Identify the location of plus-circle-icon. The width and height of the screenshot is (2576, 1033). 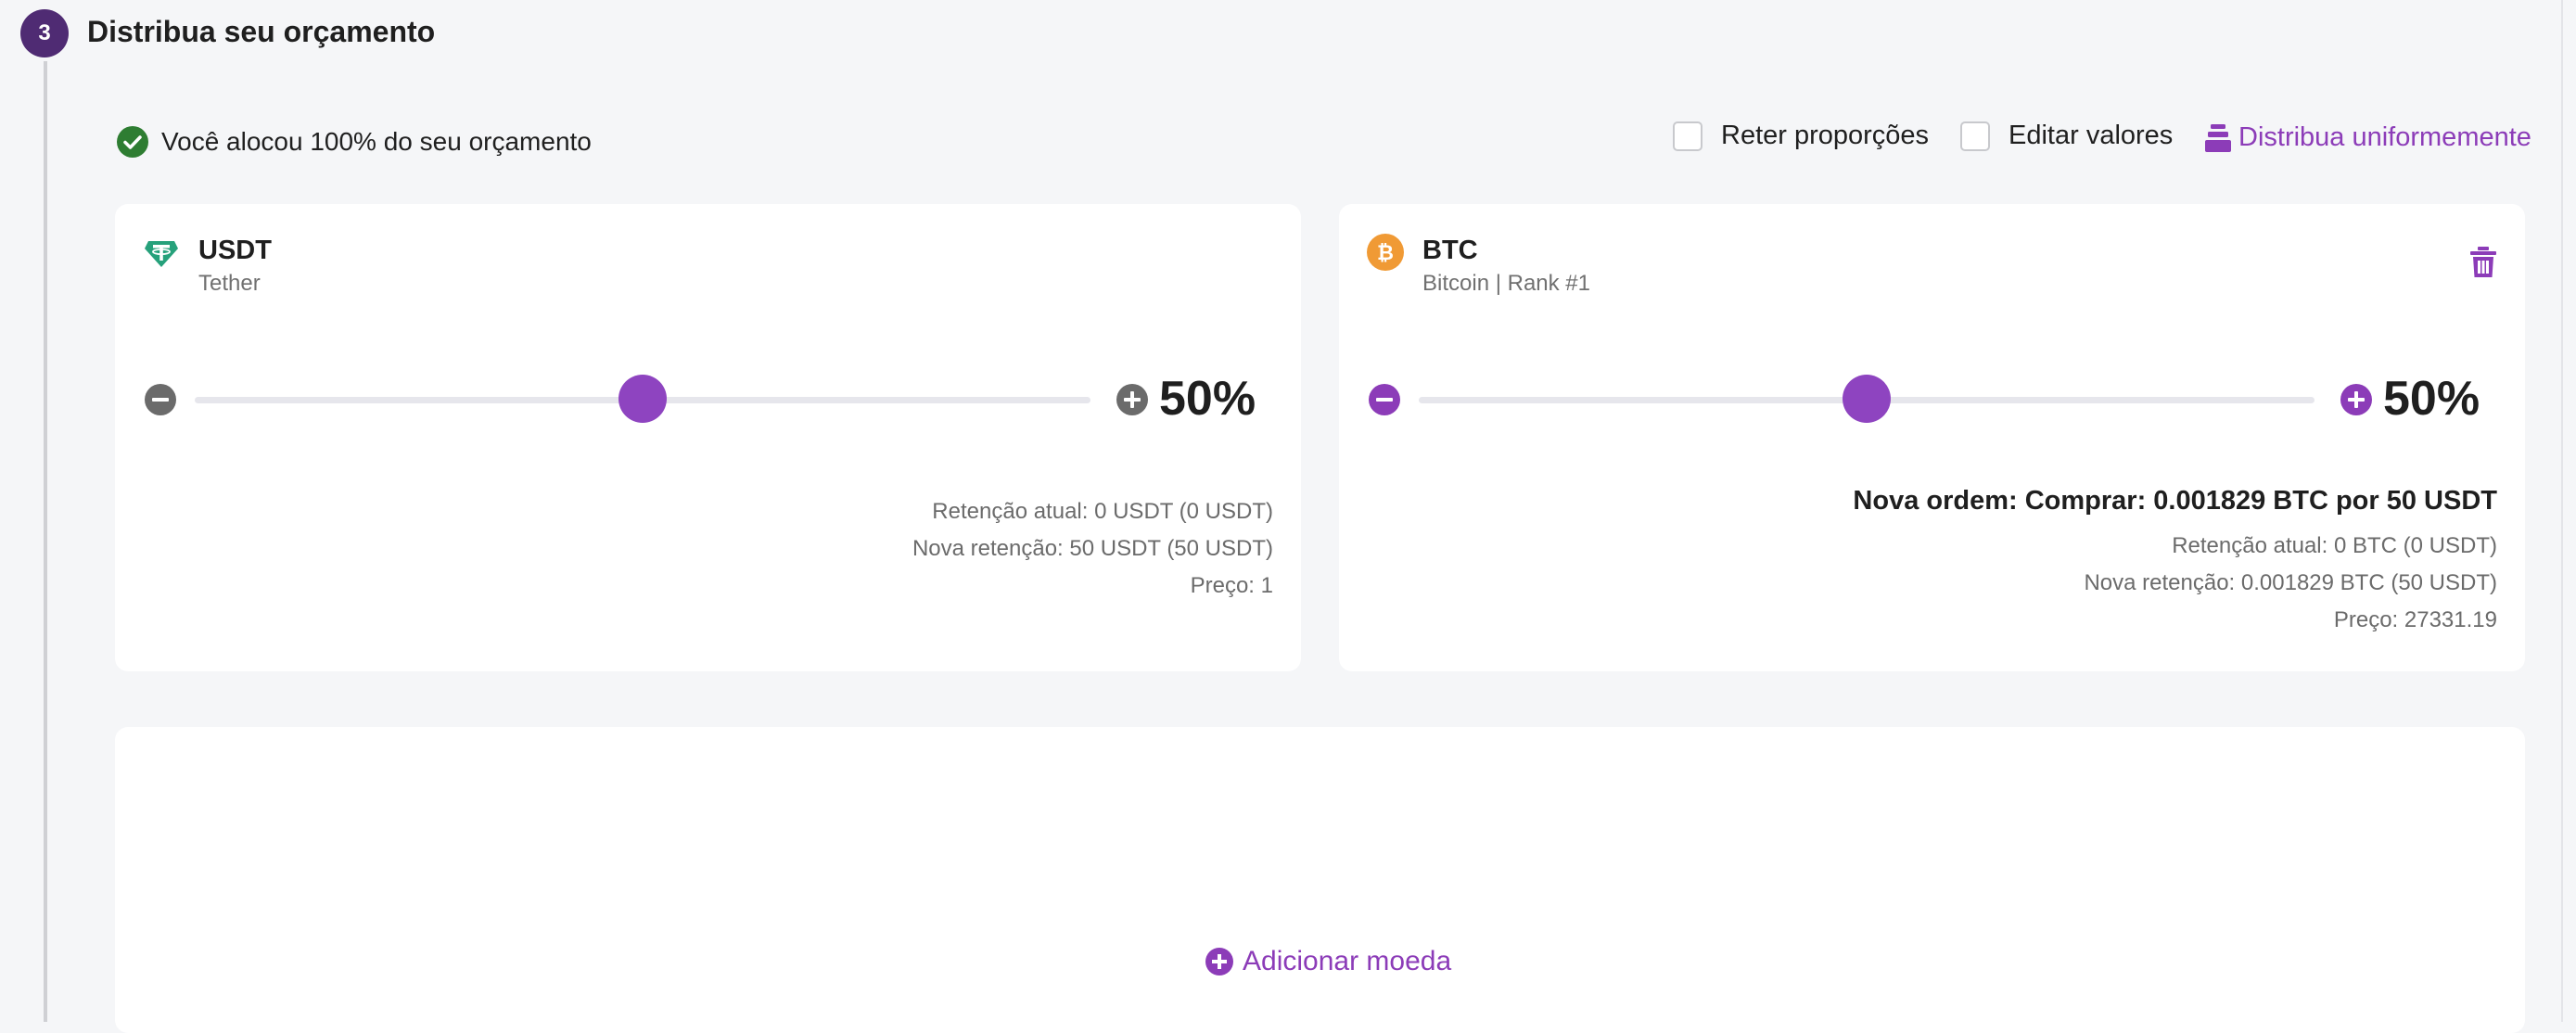
(1219, 962).